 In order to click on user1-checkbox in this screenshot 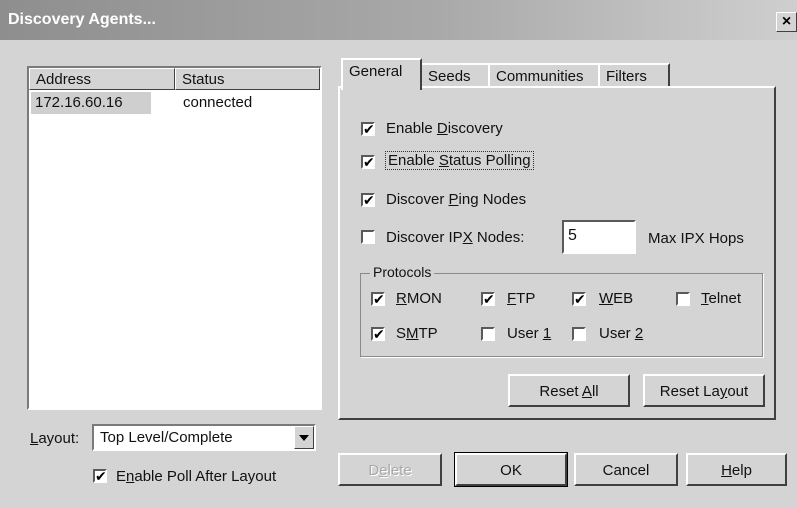, I will do `click(488, 334)`.